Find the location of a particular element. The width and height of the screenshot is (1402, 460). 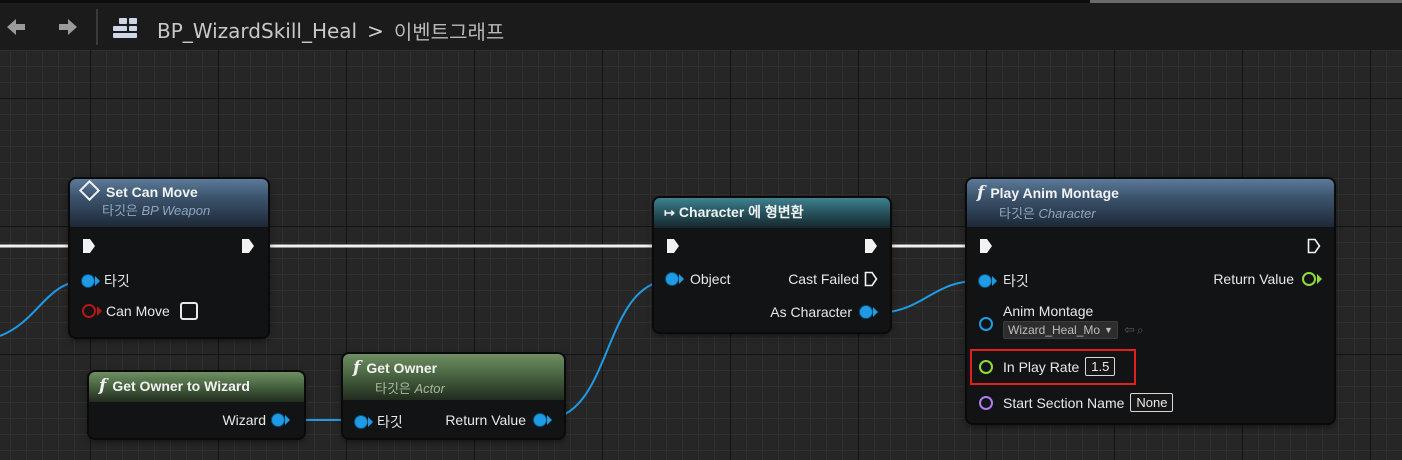

blueprint-icon is located at coordinates (126, 28).